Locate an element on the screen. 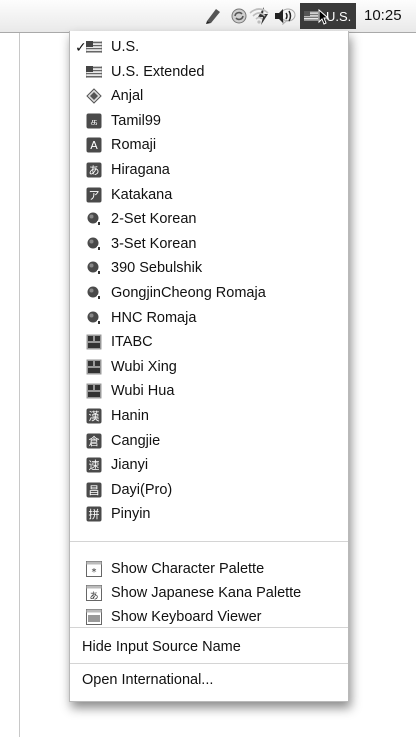 The width and height of the screenshot is (416, 737). hiragana-icon: あ is located at coordinates (94, 170).